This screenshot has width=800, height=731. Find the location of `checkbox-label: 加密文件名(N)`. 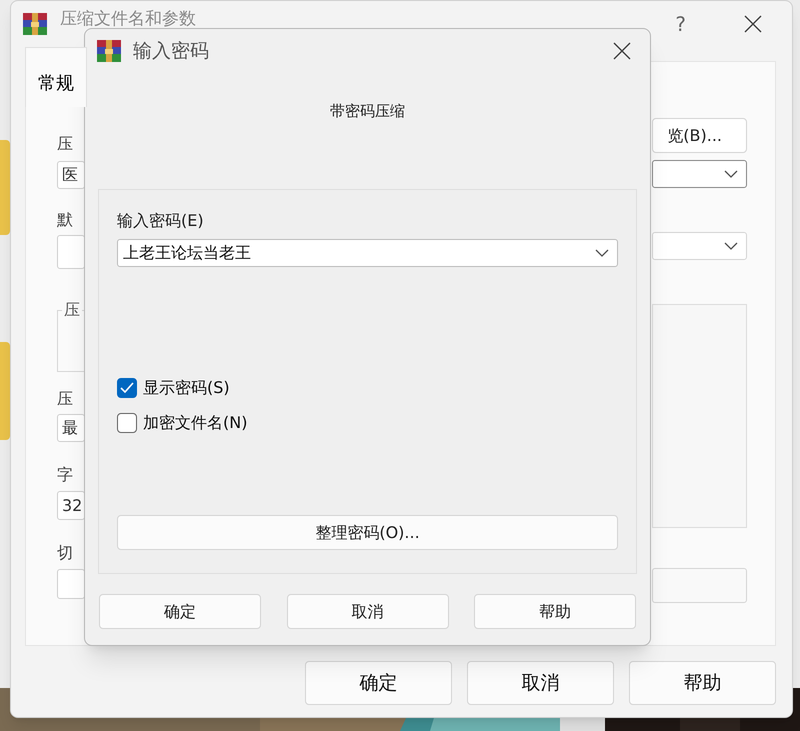

checkbox-label: 加密文件名(N) is located at coordinates (195, 423).